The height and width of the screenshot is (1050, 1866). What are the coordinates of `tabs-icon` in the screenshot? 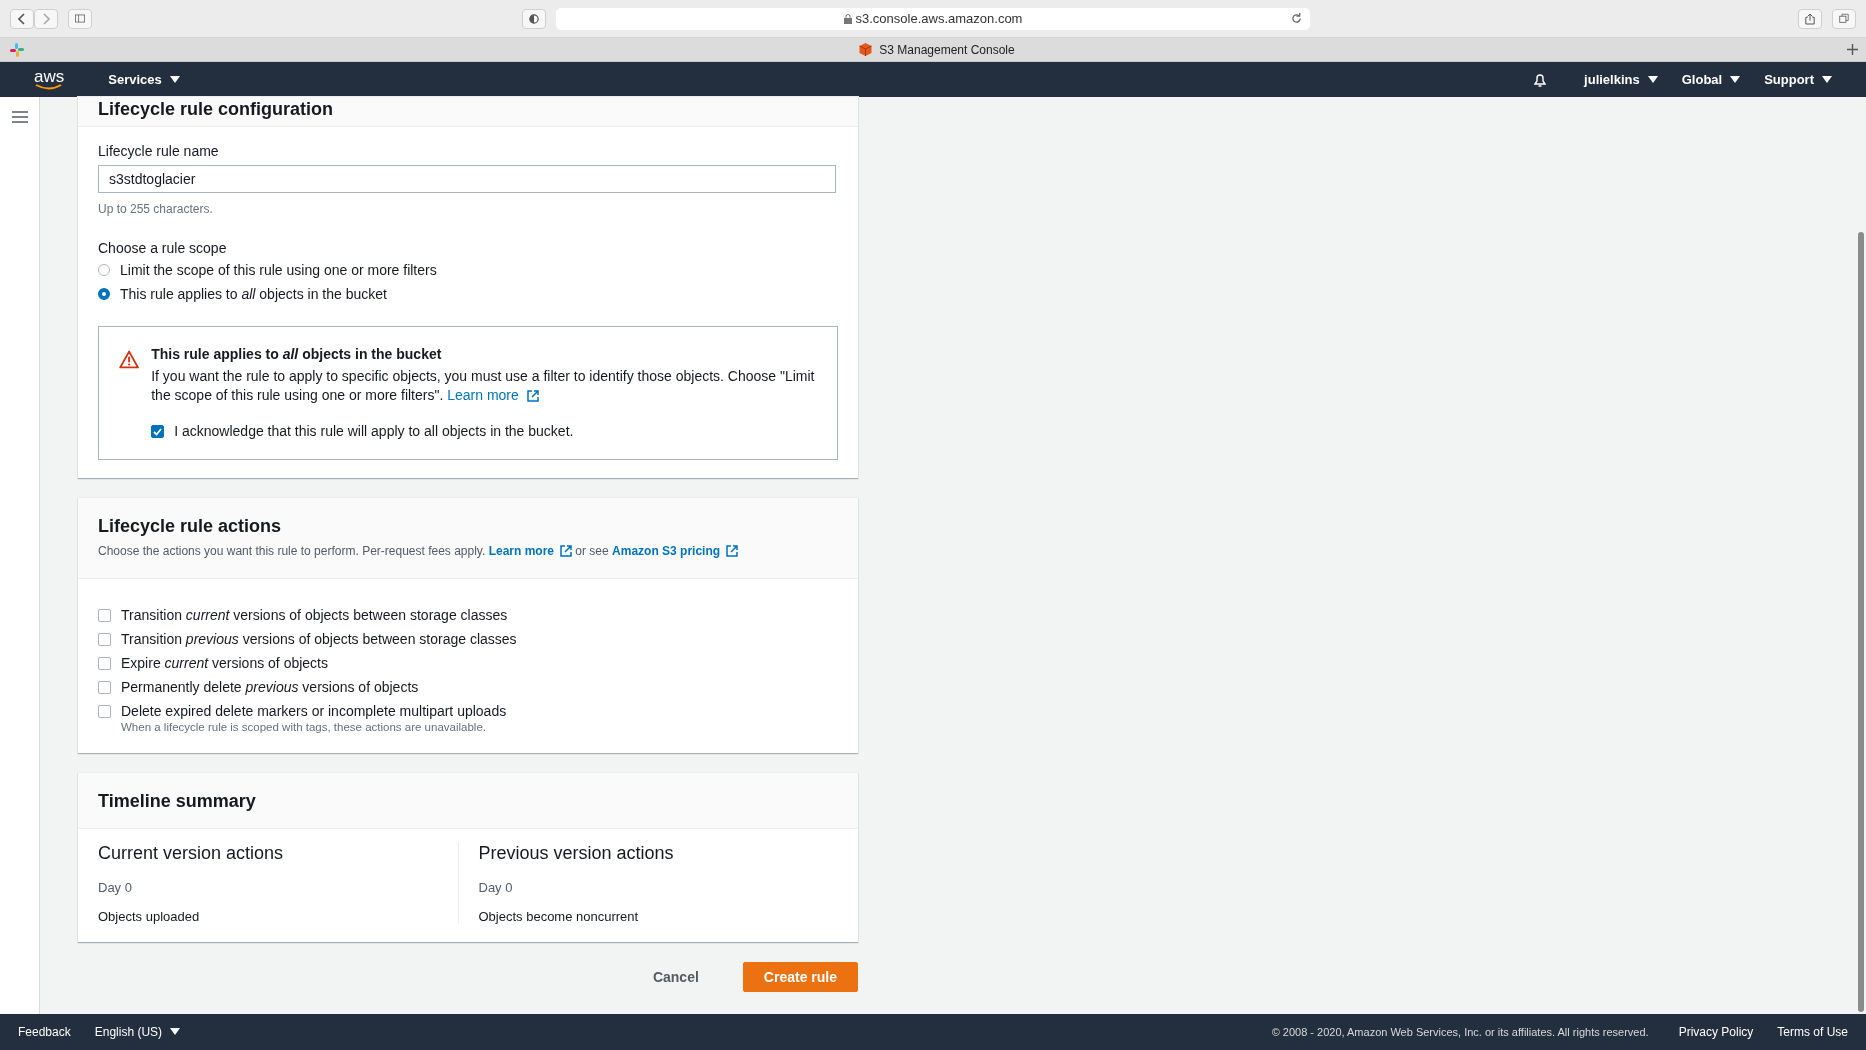 It's located at (1844, 18).